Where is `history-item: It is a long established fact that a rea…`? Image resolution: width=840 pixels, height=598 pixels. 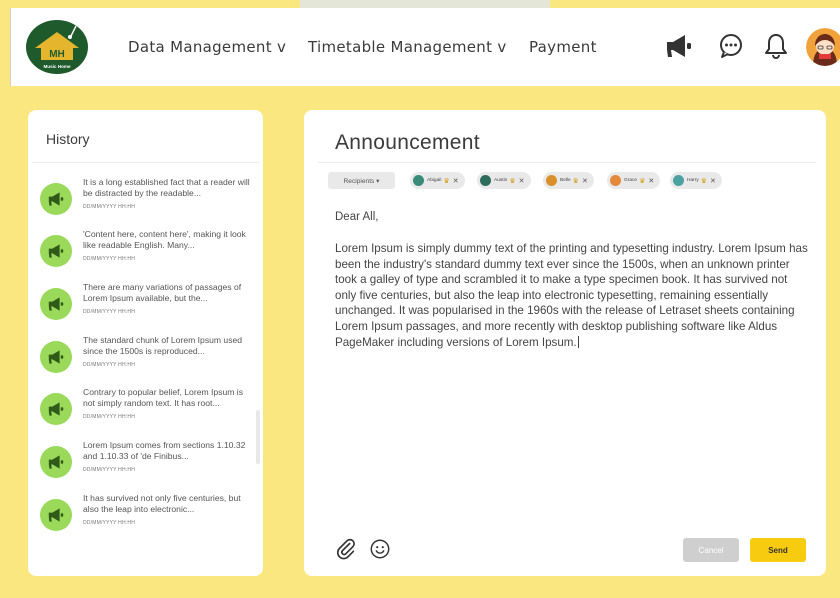
history-item: It is a long established fact that a rea… is located at coordinates (145, 200).